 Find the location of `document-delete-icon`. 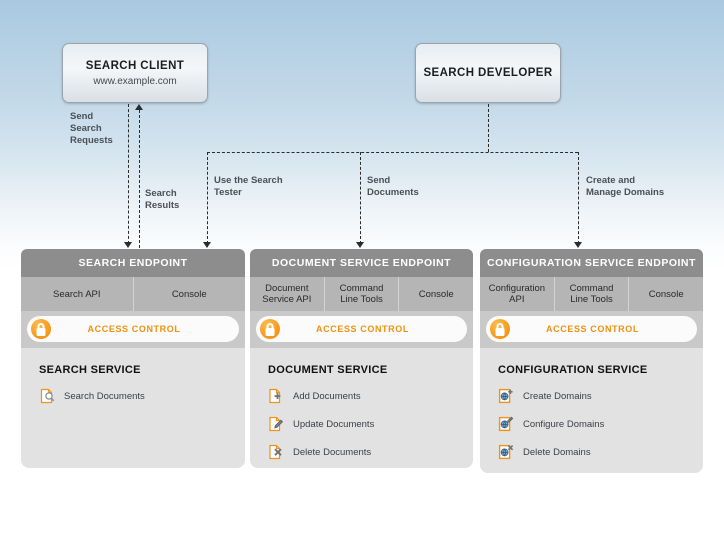

document-delete-icon is located at coordinates (276, 452).